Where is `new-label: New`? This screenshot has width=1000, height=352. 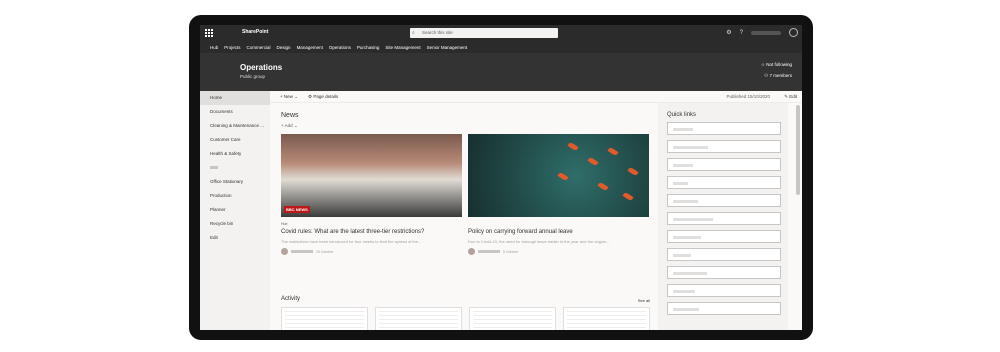
new-label: New is located at coordinates (288, 96).